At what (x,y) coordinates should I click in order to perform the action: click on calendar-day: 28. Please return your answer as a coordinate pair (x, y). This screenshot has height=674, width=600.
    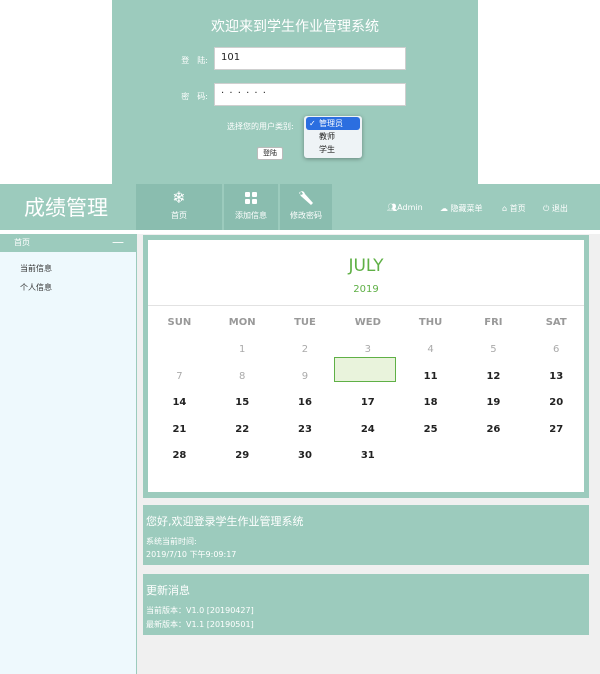
    Looking at the image, I should click on (179, 456).